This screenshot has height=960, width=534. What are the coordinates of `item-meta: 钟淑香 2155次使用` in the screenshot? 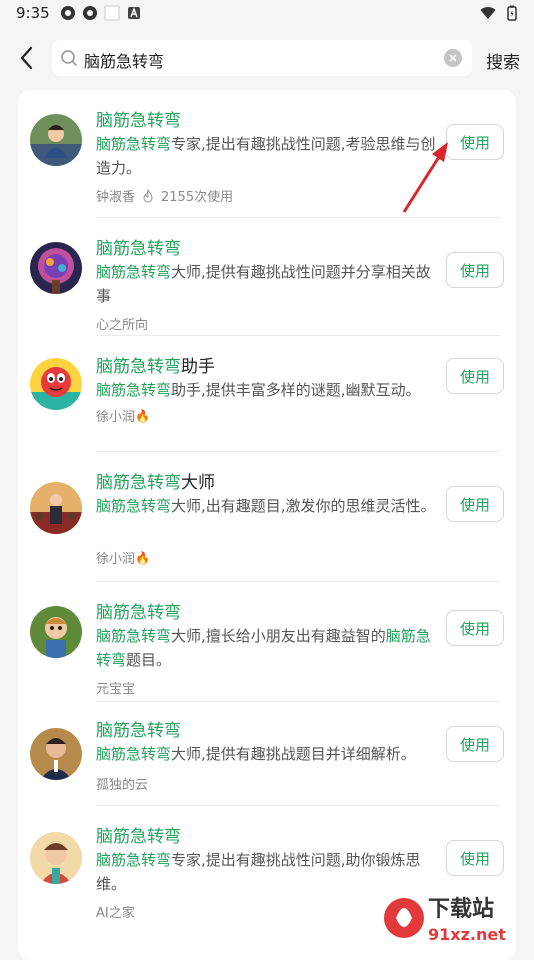 It's located at (164, 195).